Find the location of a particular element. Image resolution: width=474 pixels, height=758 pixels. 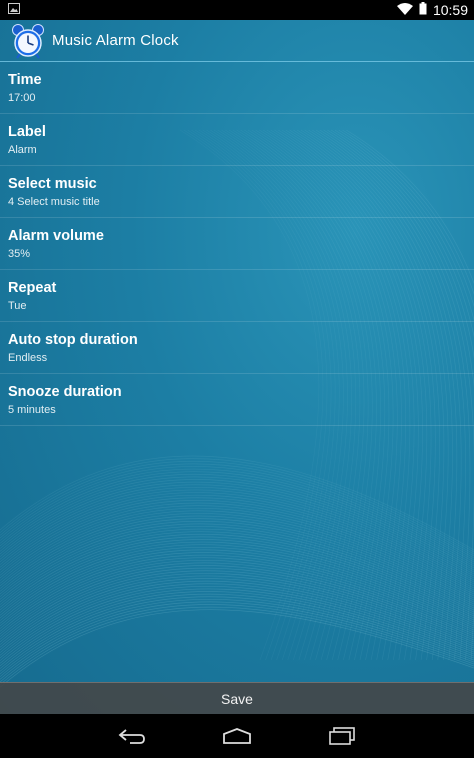

pref-title: Select music is located at coordinates (52, 184).